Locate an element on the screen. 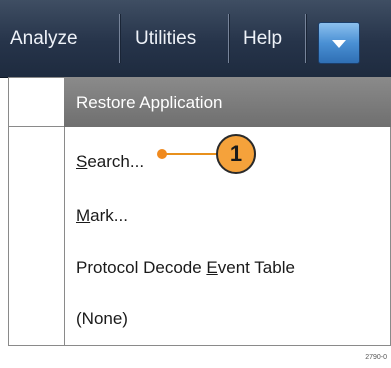 This screenshot has height=368, width=391. figure-id: 2790-0 is located at coordinates (376, 357).